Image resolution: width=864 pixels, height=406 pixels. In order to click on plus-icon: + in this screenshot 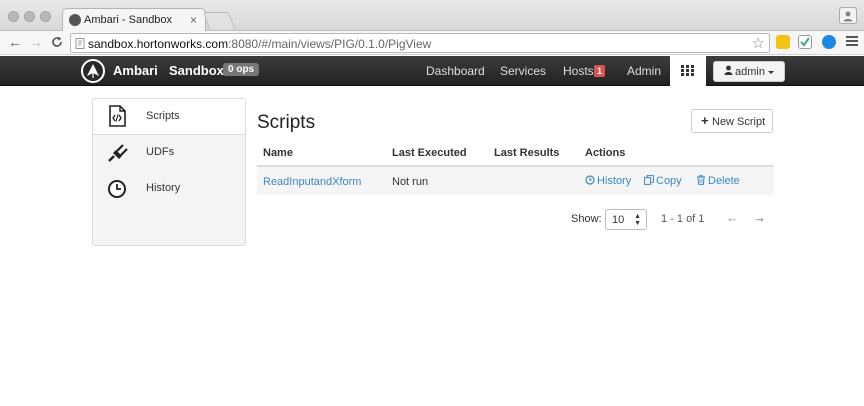, I will do `click(705, 120)`.